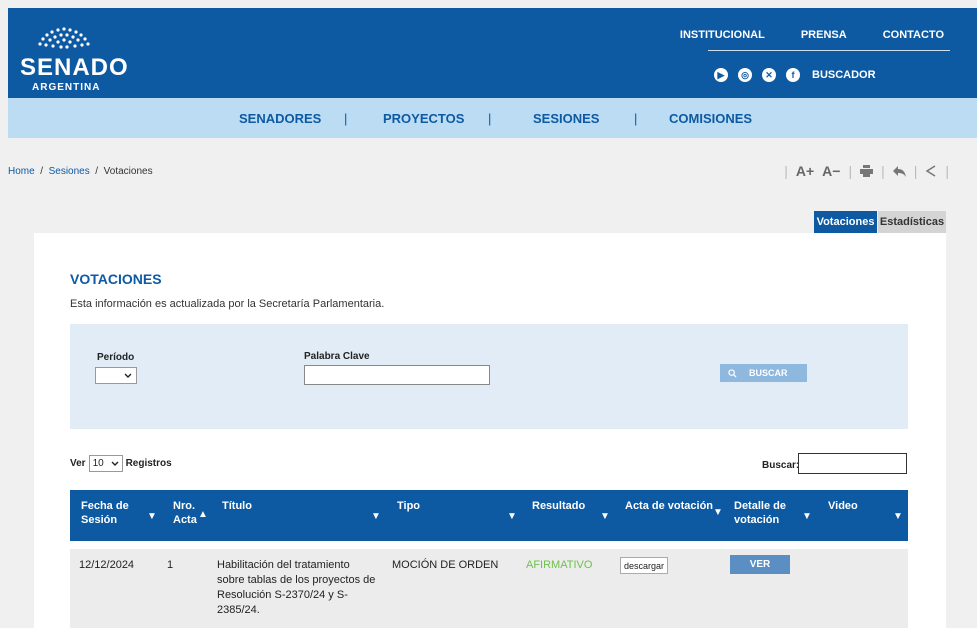 The height and width of the screenshot is (628, 977). I want to click on facebook-icon: f, so click(793, 75).